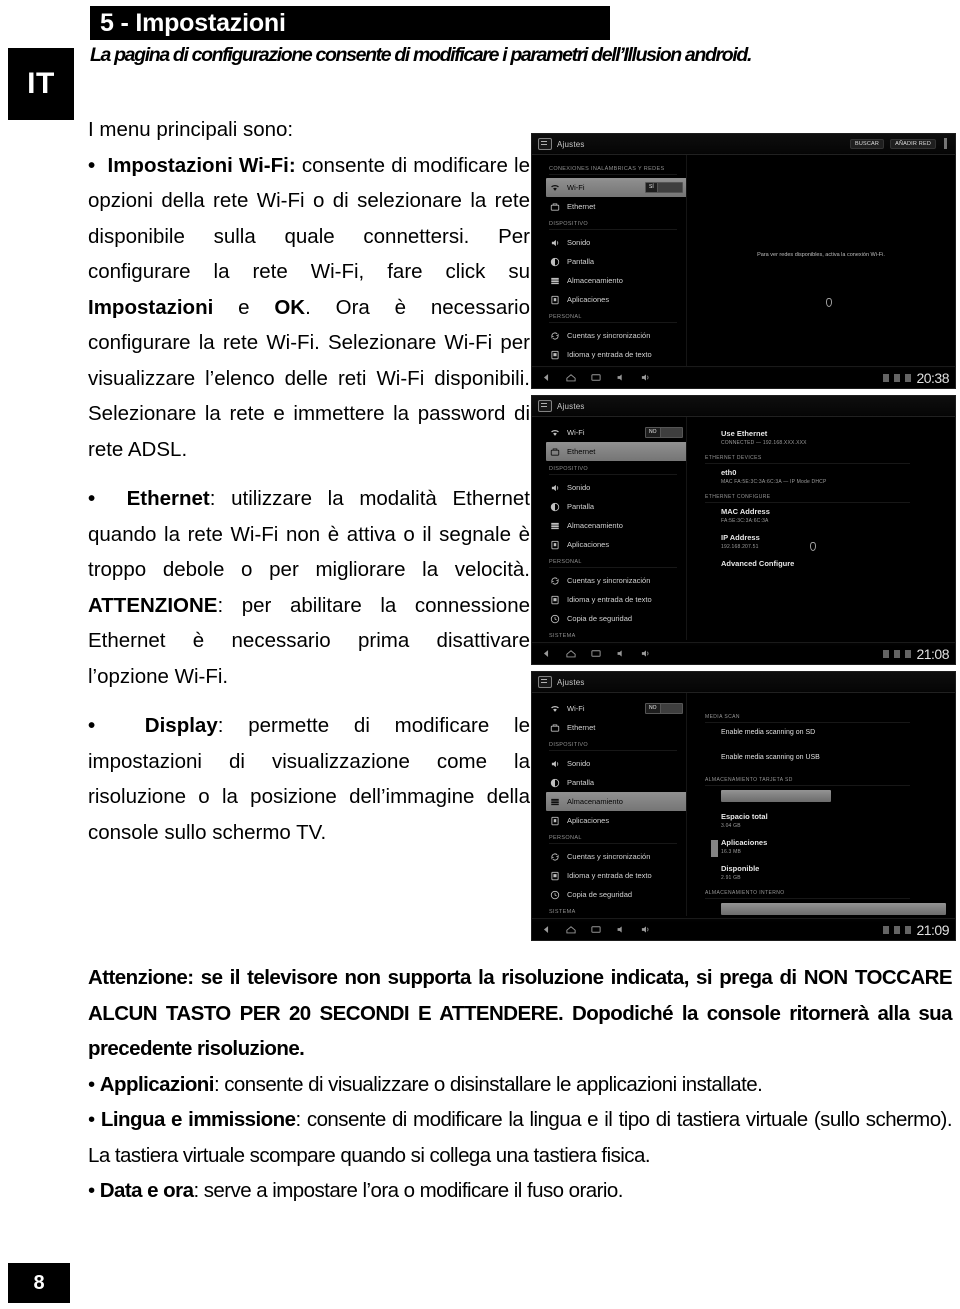 This screenshot has height=1309, width=960. Describe the element at coordinates (571, 144) in the screenshot. I see `android-app-title: Ajustes` at that location.